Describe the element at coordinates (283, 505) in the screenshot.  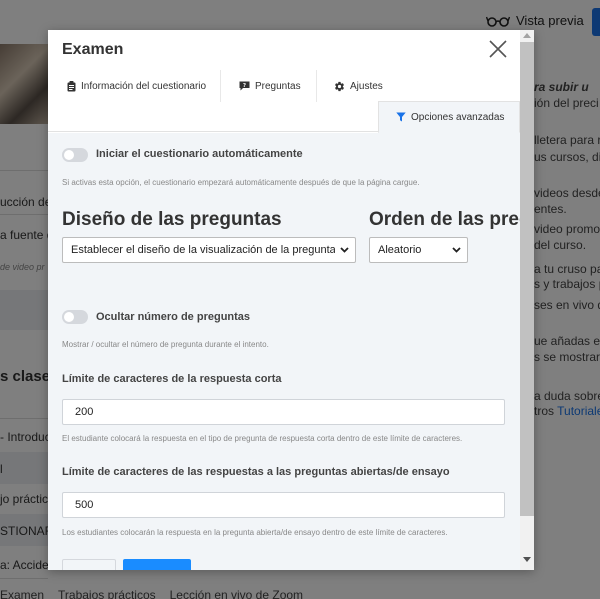
I see `open-limit-input` at that location.